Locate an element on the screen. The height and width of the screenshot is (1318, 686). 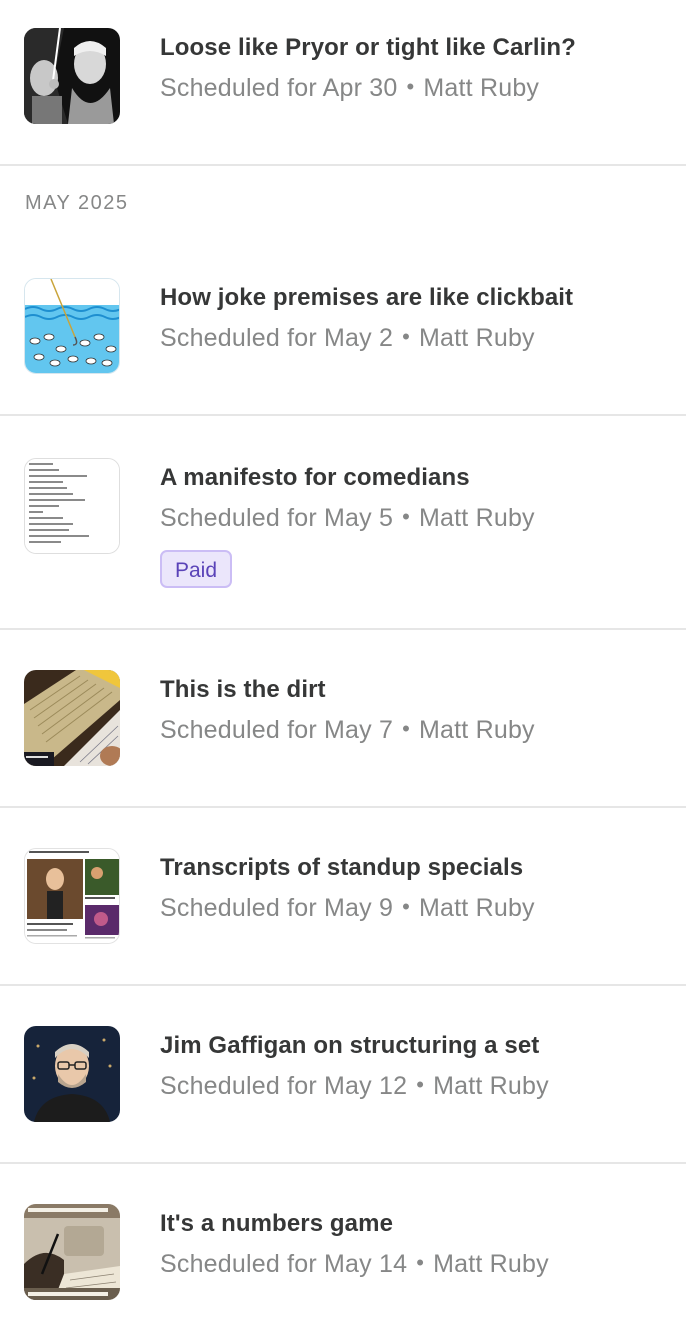
portrait-photo-icon is located at coordinates (72, 1074).